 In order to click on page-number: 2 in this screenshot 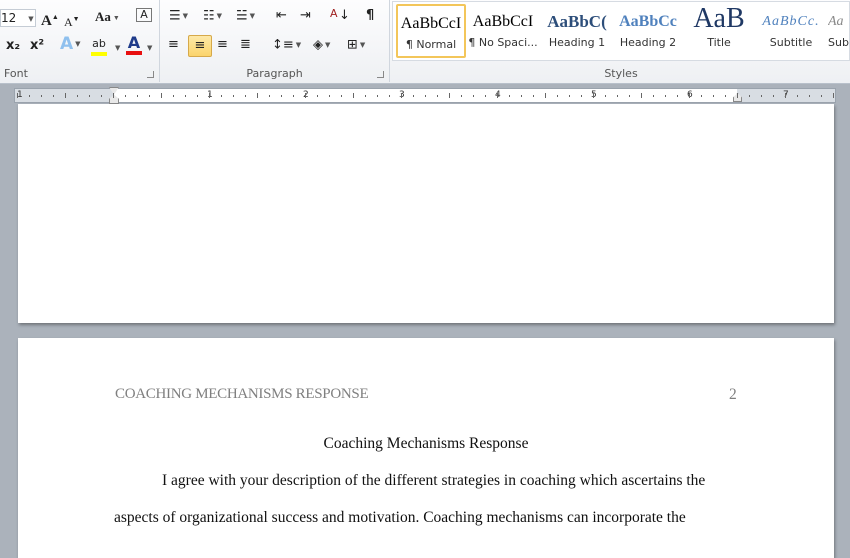, I will do `click(733, 394)`.